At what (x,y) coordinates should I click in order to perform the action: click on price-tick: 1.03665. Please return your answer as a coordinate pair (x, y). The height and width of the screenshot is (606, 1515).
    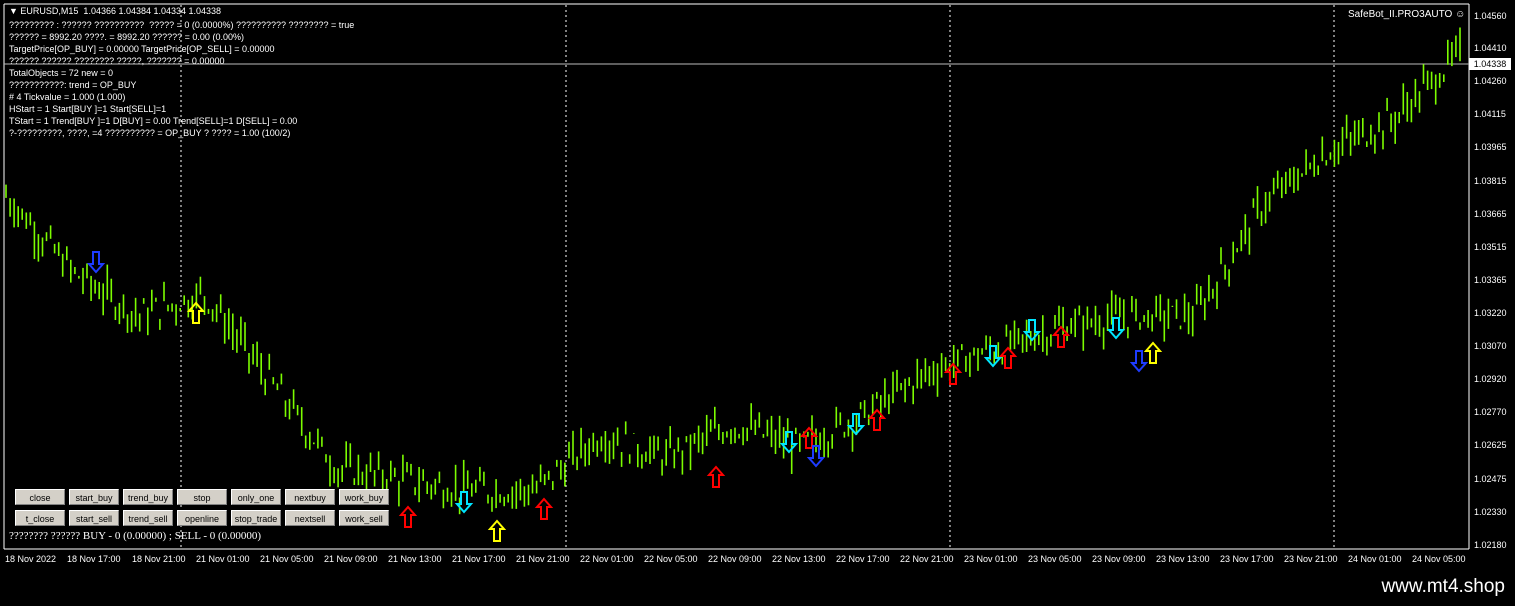
    Looking at the image, I should click on (1490, 214).